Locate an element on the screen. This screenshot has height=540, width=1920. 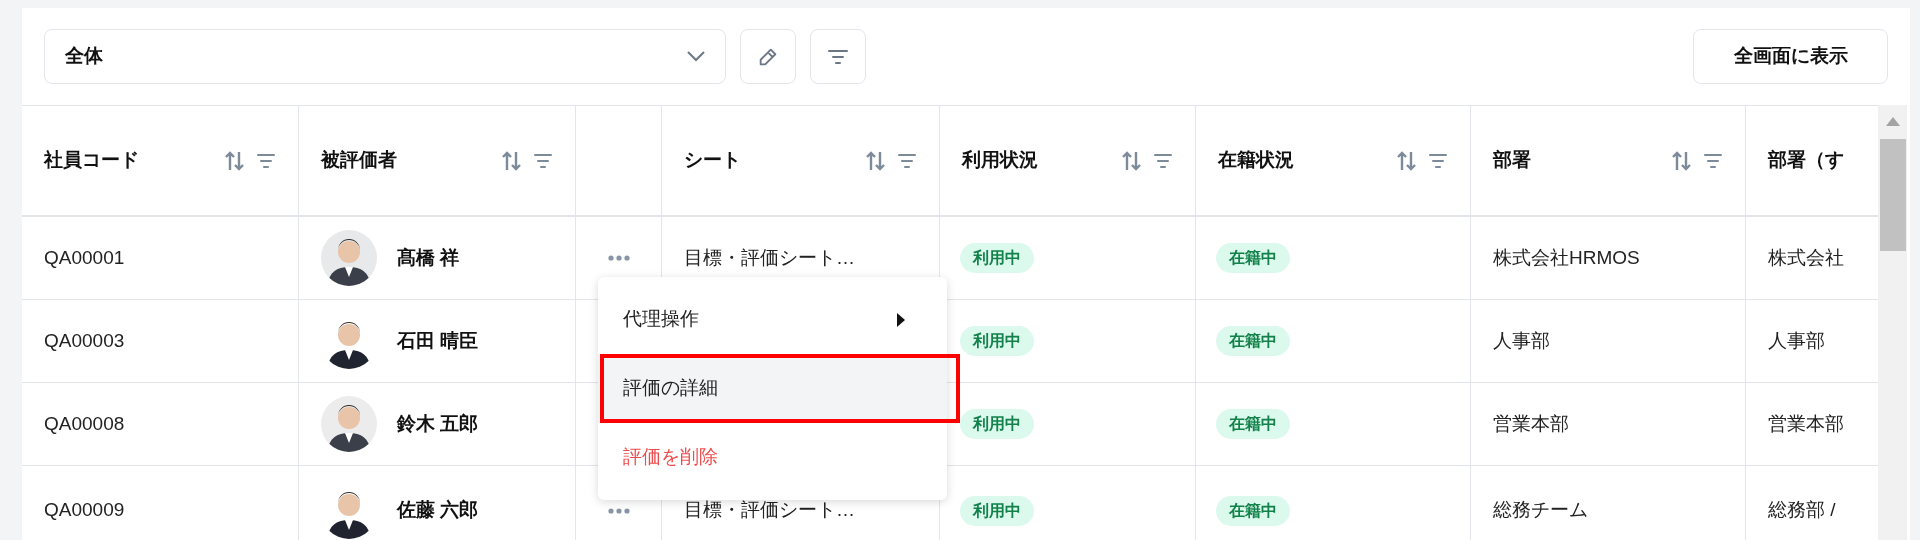
caret-right-icon is located at coordinates (901, 319).